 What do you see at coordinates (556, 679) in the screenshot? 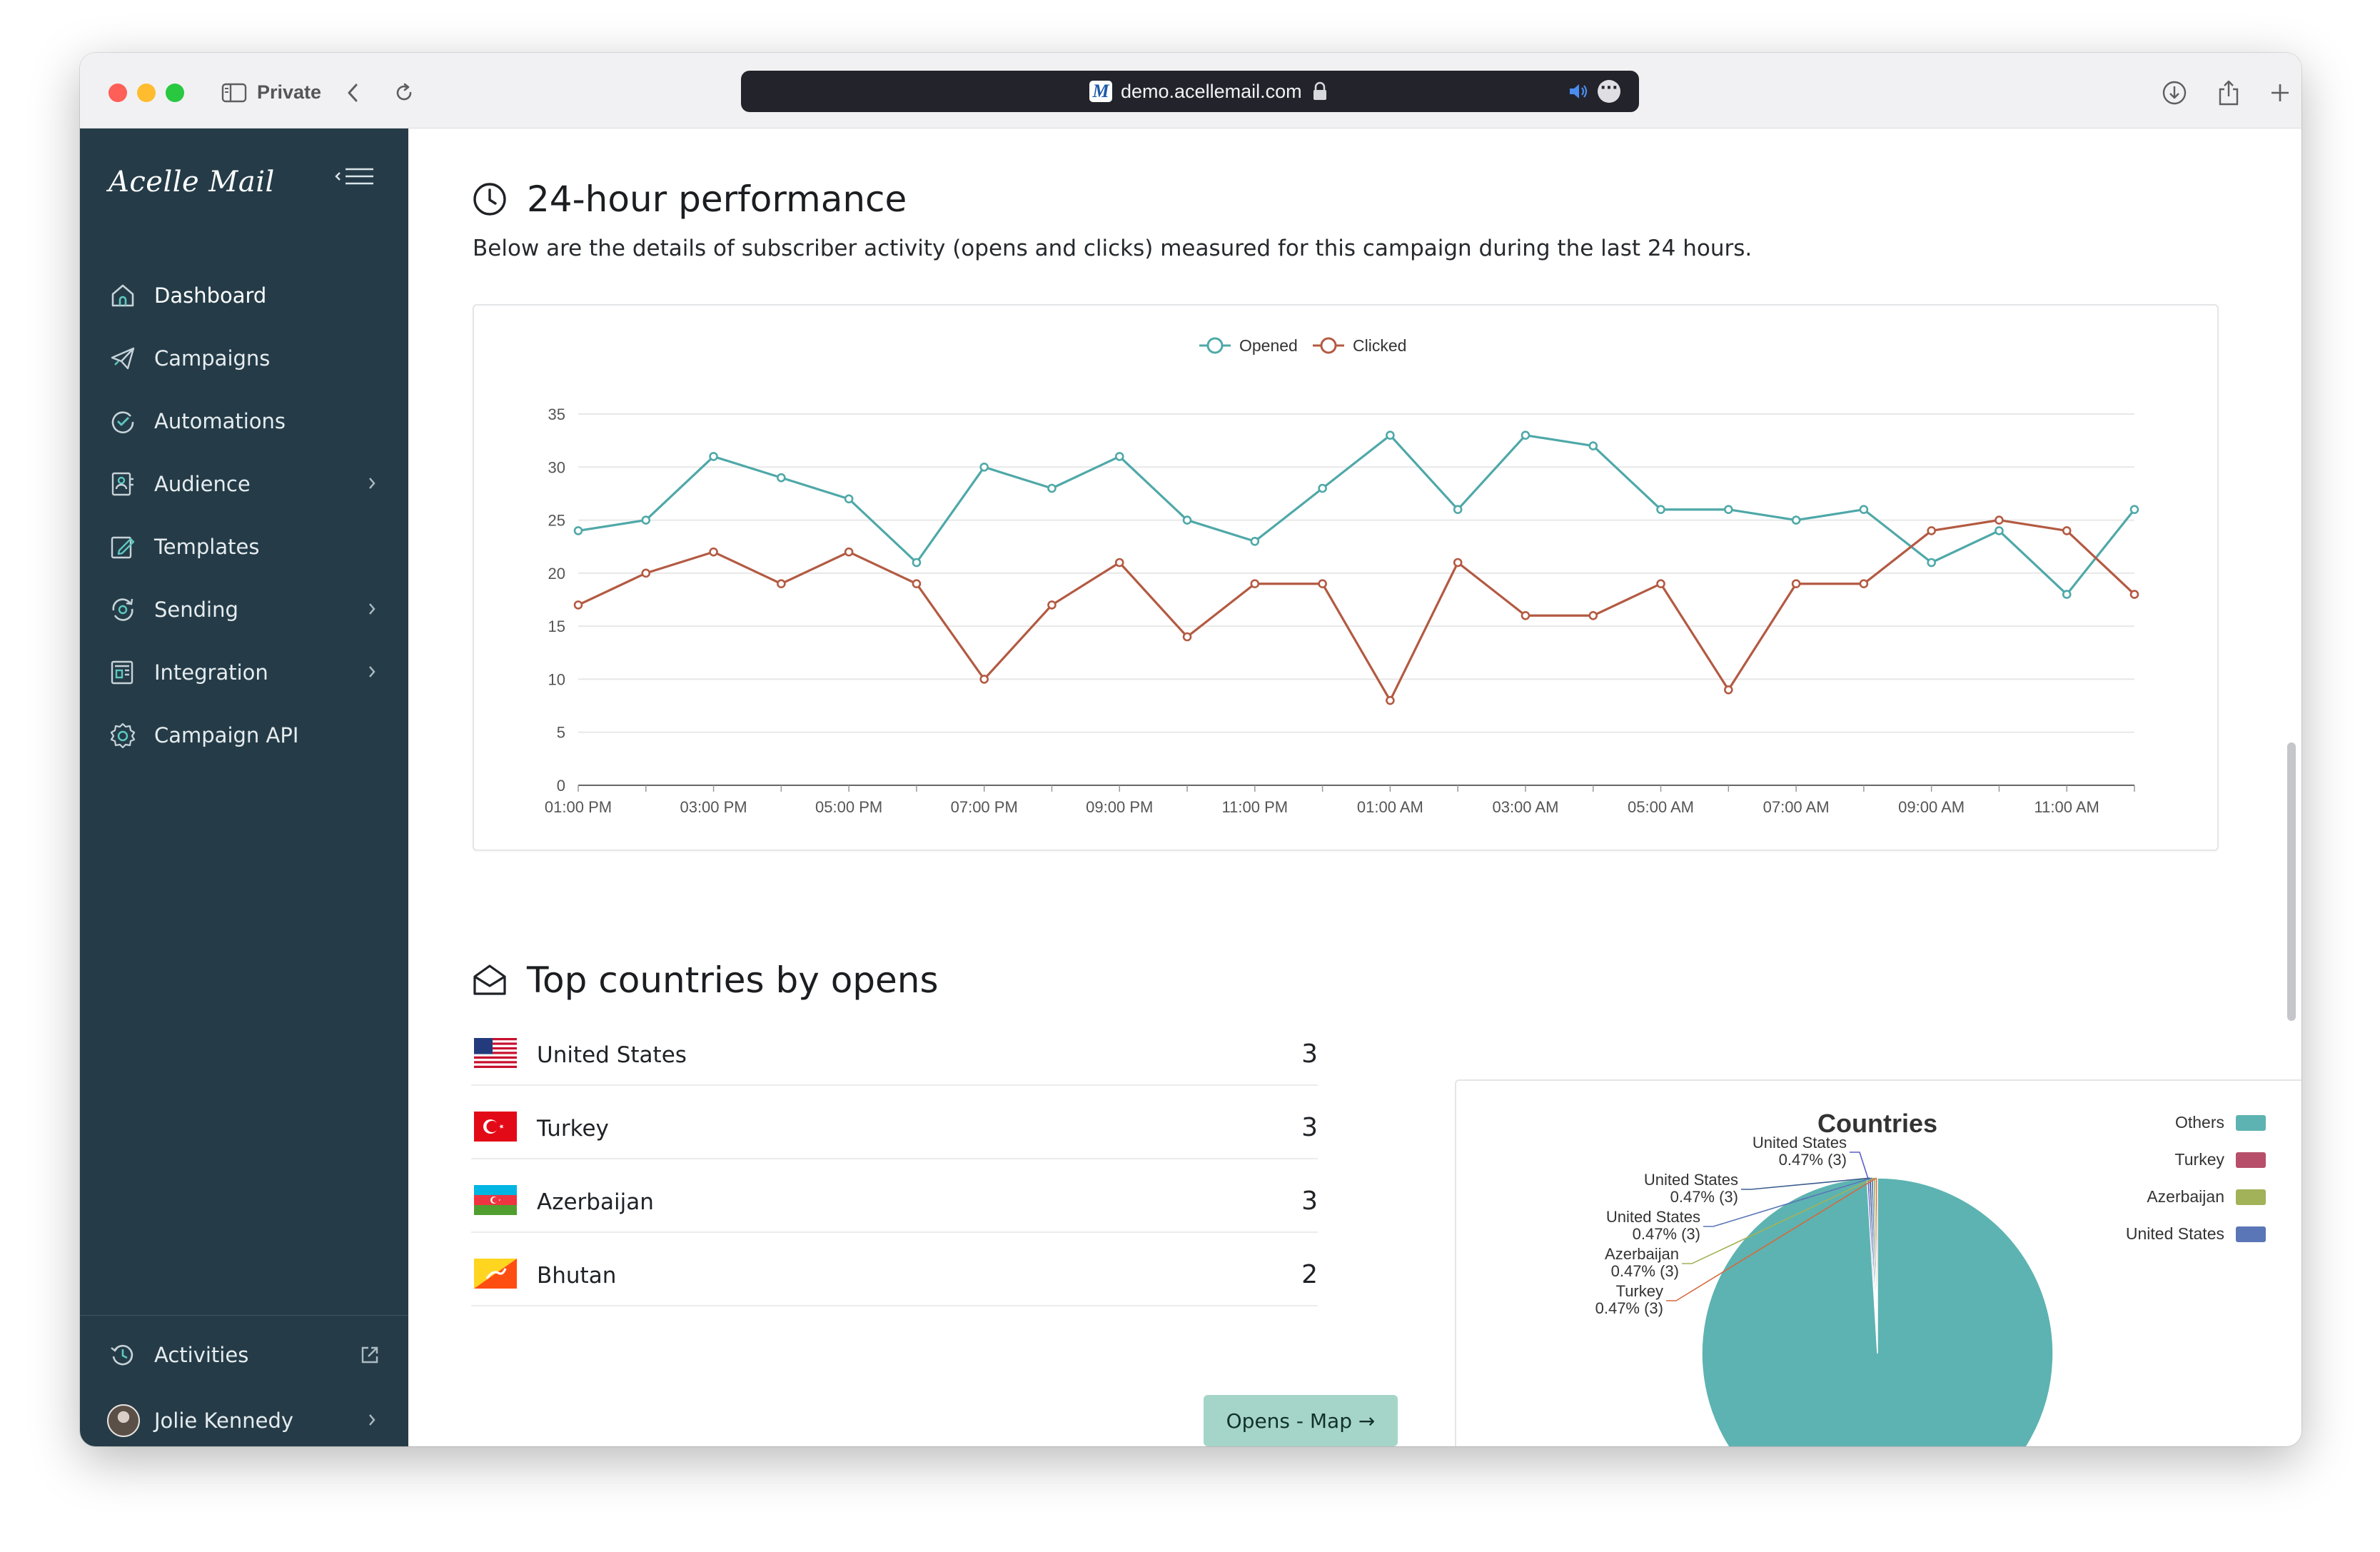
I see `y-tick-label: 10` at bounding box center [556, 679].